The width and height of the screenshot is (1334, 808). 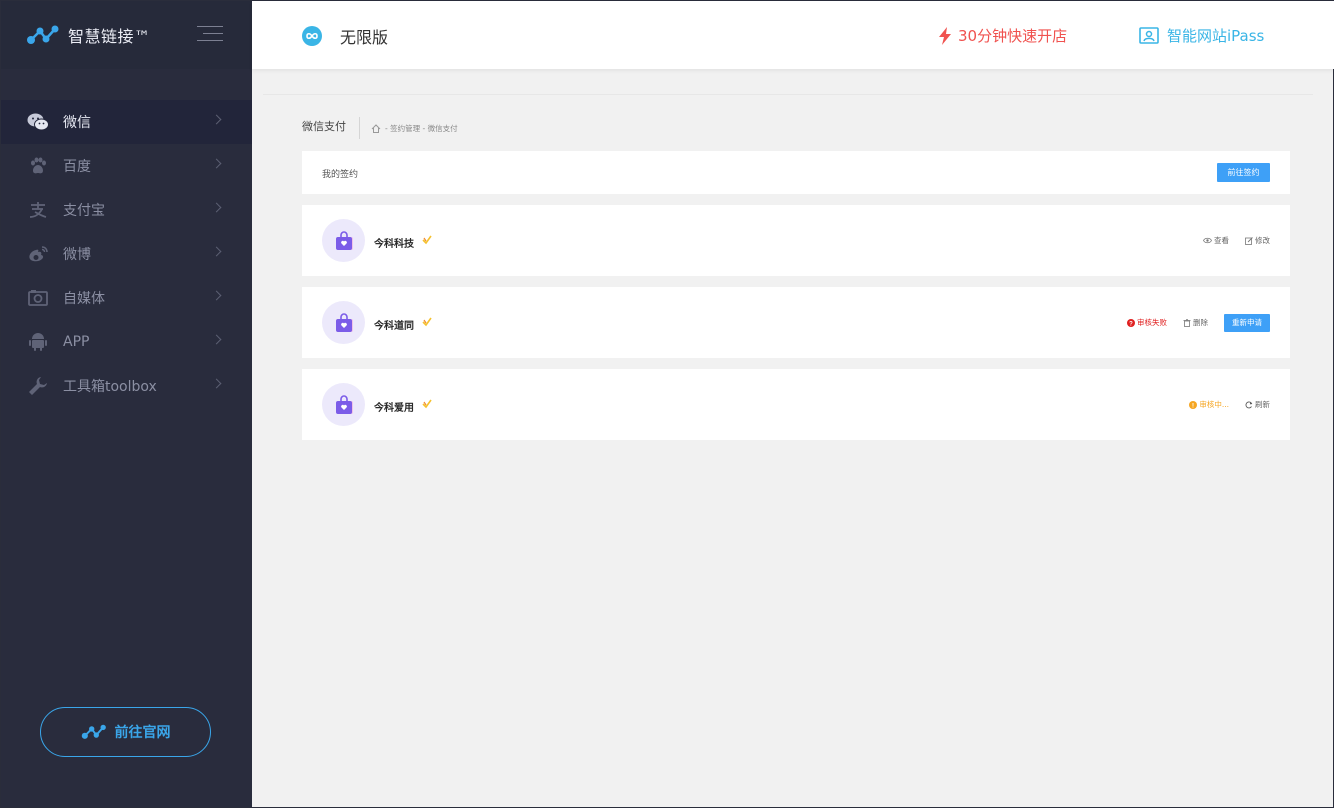 What do you see at coordinates (364, 37) in the screenshot?
I see `edition-label: 无限版` at bounding box center [364, 37].